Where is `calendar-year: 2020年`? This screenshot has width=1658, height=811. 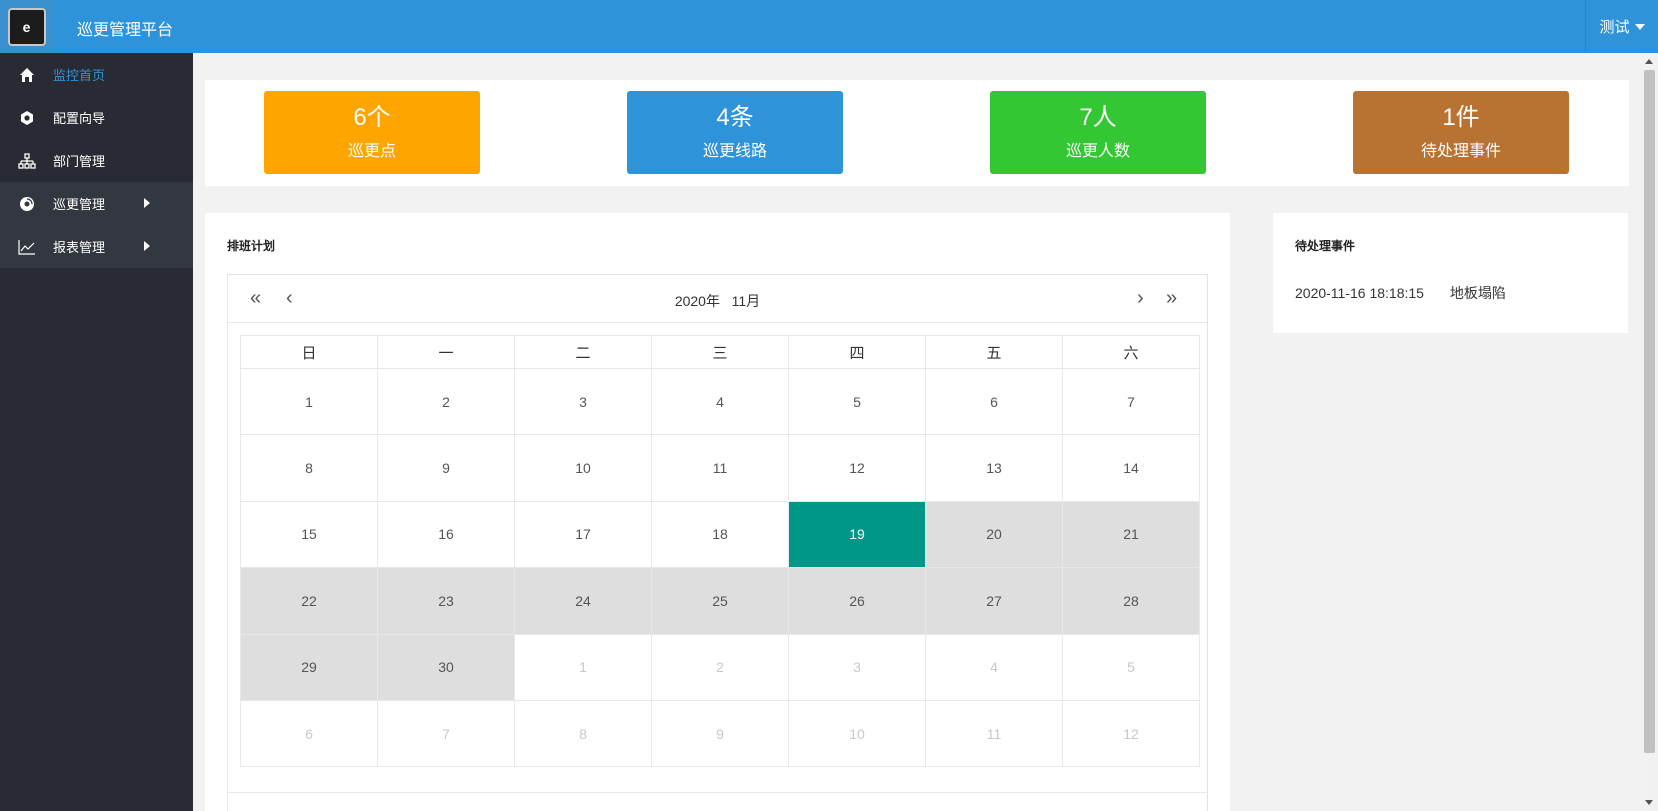 calendar-year: 2020年 is located at coordinates (697, 301).